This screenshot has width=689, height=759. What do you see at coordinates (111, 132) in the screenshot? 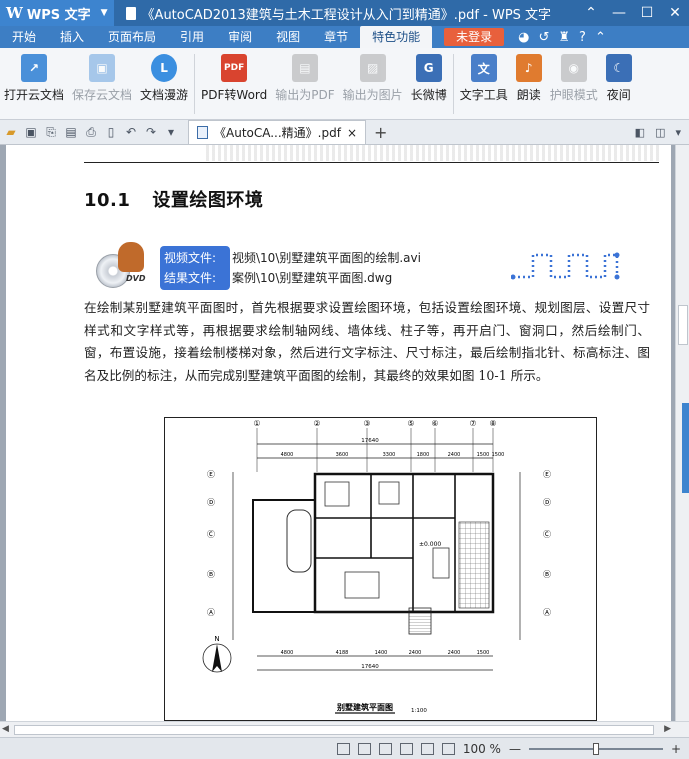
I see `document-check-icon: ▯` at bounding box center [111, 132].